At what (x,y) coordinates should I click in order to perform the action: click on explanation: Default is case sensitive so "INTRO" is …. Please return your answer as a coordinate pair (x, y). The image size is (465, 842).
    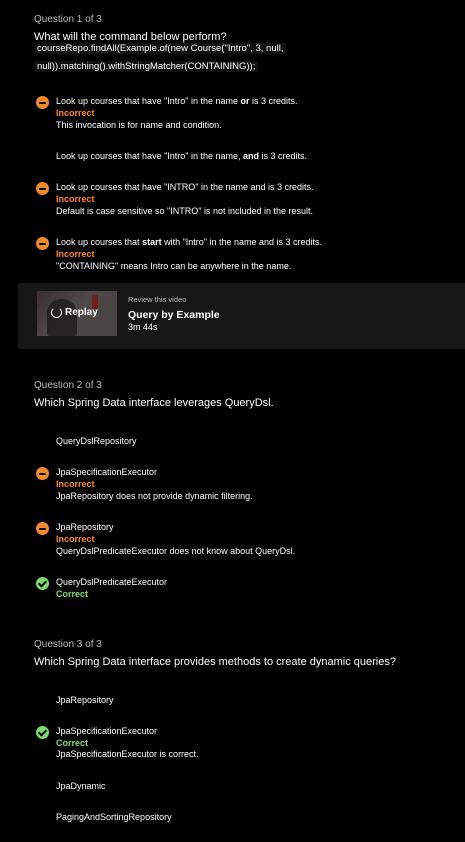
    Looking at the image, I should click on (185, 211).